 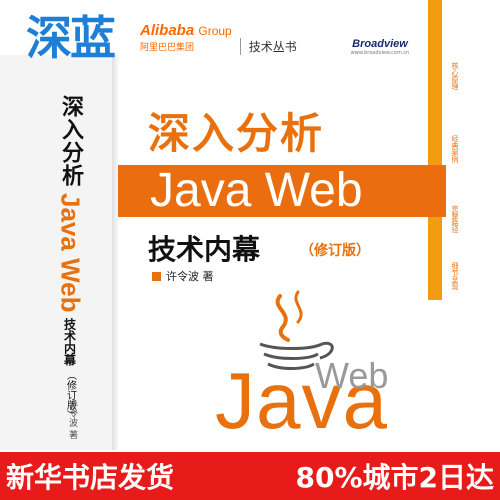 What do you see at coordinates (204, 249) in the screenshot?
I see `book-subtitle: 技术内幕` at bounding box center [204, 249].